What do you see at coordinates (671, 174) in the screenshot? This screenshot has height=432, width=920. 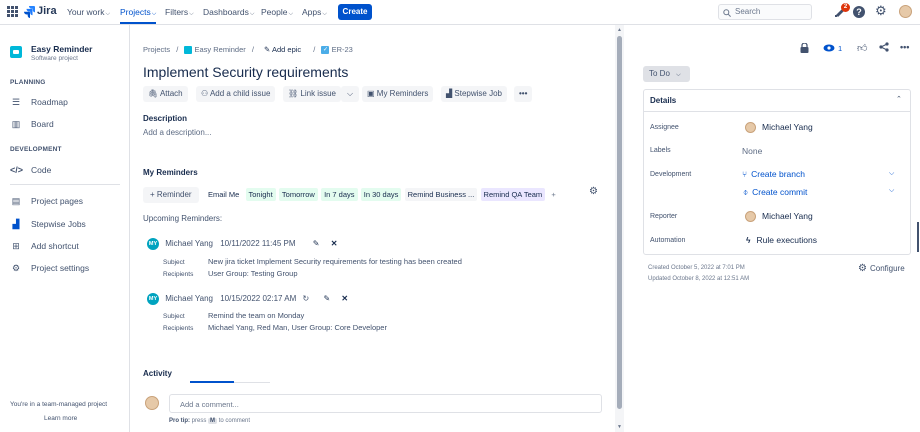 I see `development-label: Development` at bounding box center [671, 174].